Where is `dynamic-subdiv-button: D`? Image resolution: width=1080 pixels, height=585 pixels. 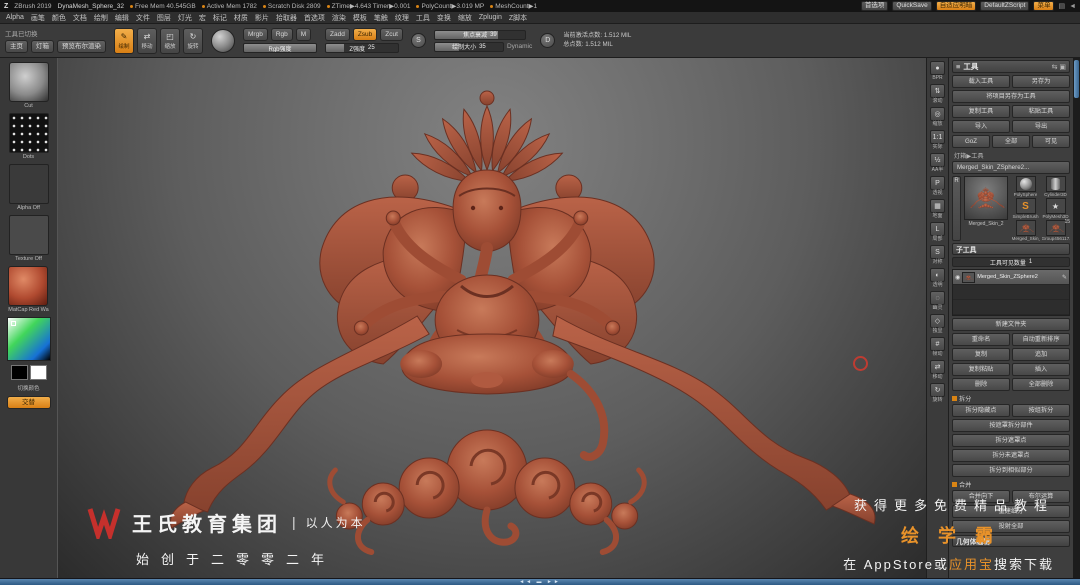 dynamic-subdiv-button: D is located at coordinates (548, 40).